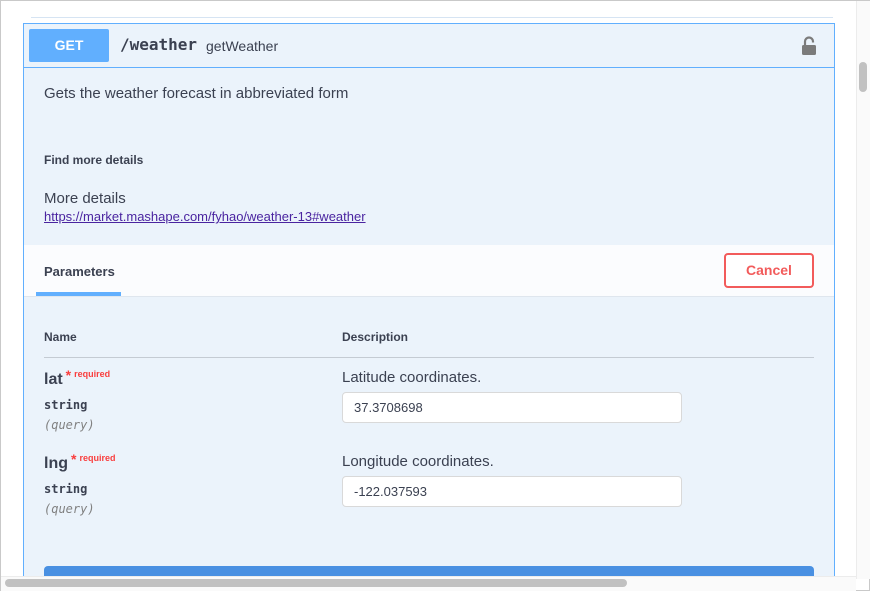  I want to click on more-details-label: More details, so click(85, 198).